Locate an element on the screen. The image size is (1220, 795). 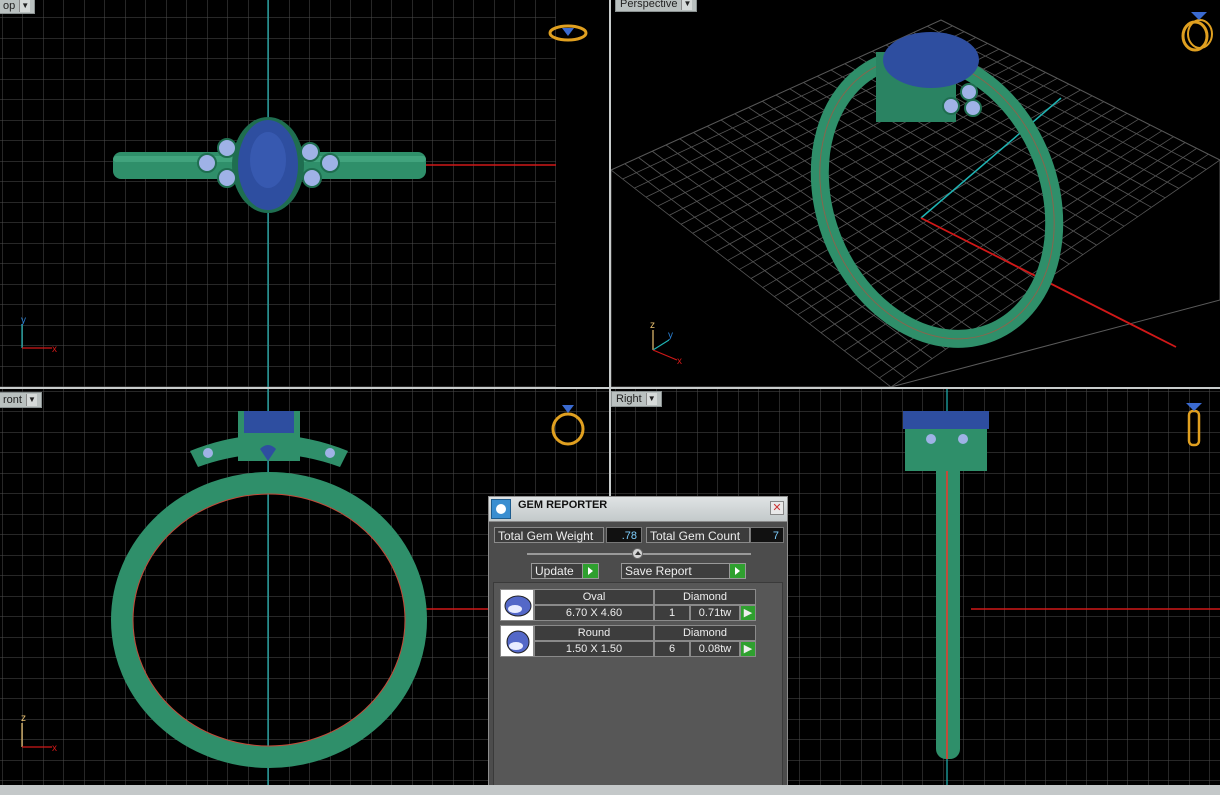
axis-triad-perspective: z y x is located at coordinates (666, 343).